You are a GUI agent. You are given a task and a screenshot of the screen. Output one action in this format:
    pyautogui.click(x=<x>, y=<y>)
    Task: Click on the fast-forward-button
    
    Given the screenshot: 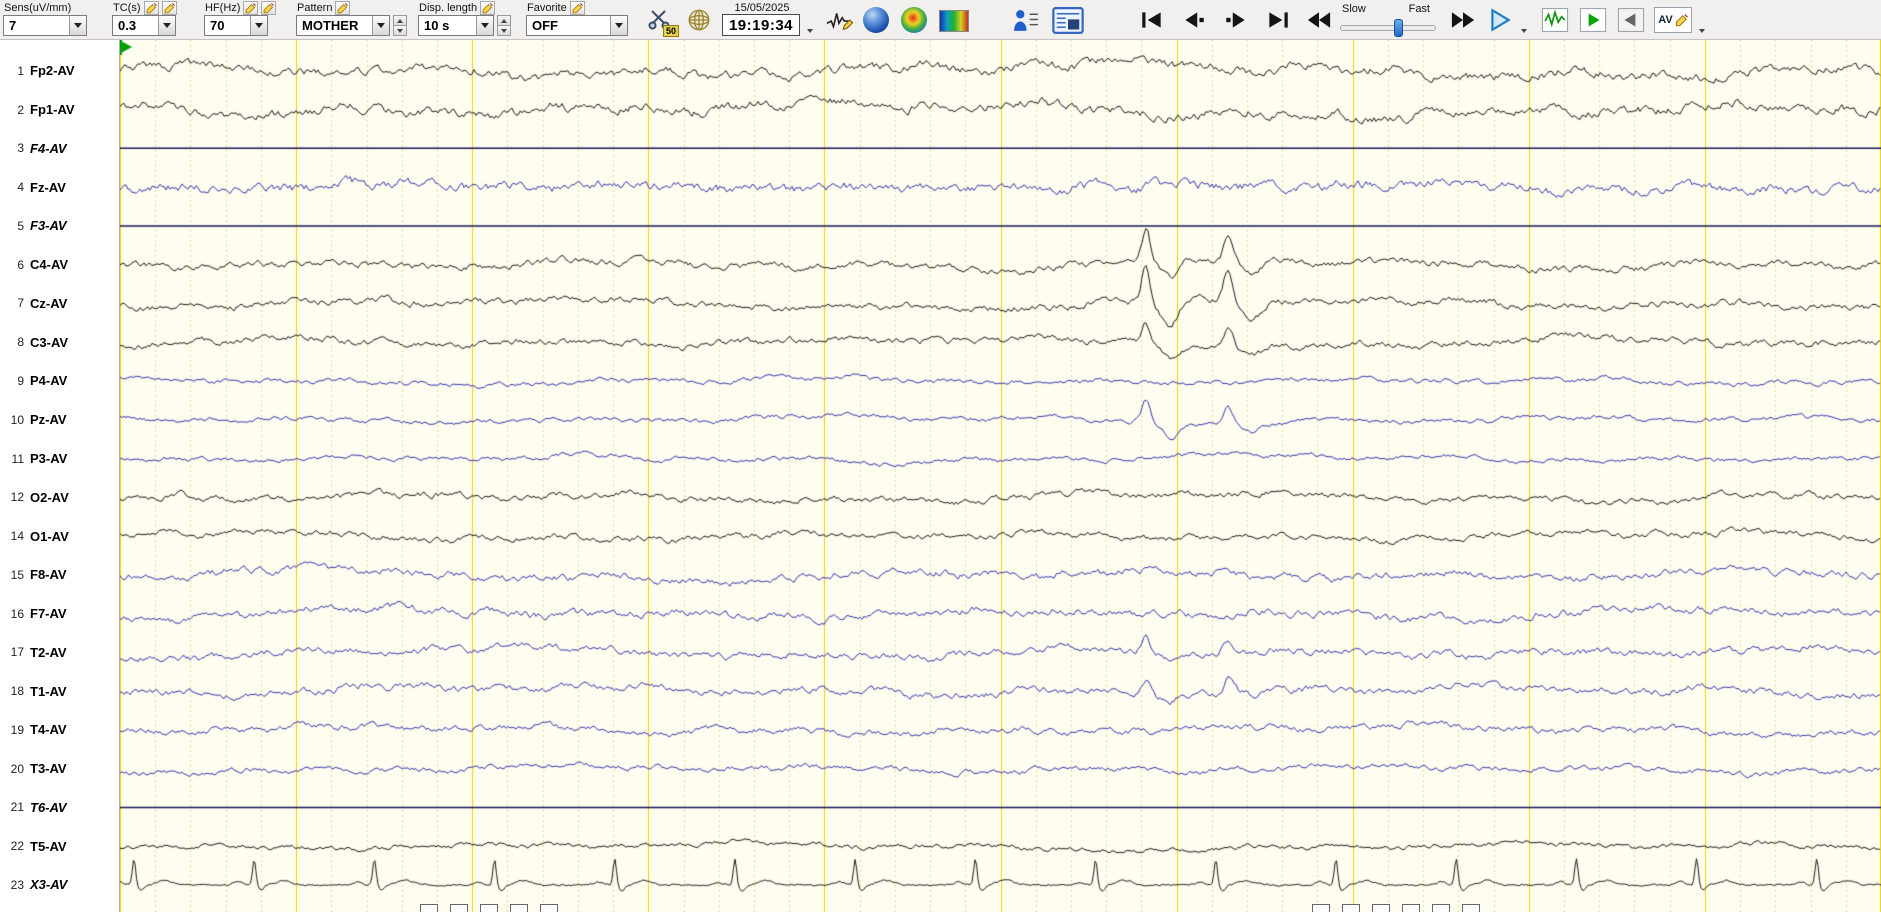 What is the action you would take?
    pyautogui.click(x=1463, y=20)
    